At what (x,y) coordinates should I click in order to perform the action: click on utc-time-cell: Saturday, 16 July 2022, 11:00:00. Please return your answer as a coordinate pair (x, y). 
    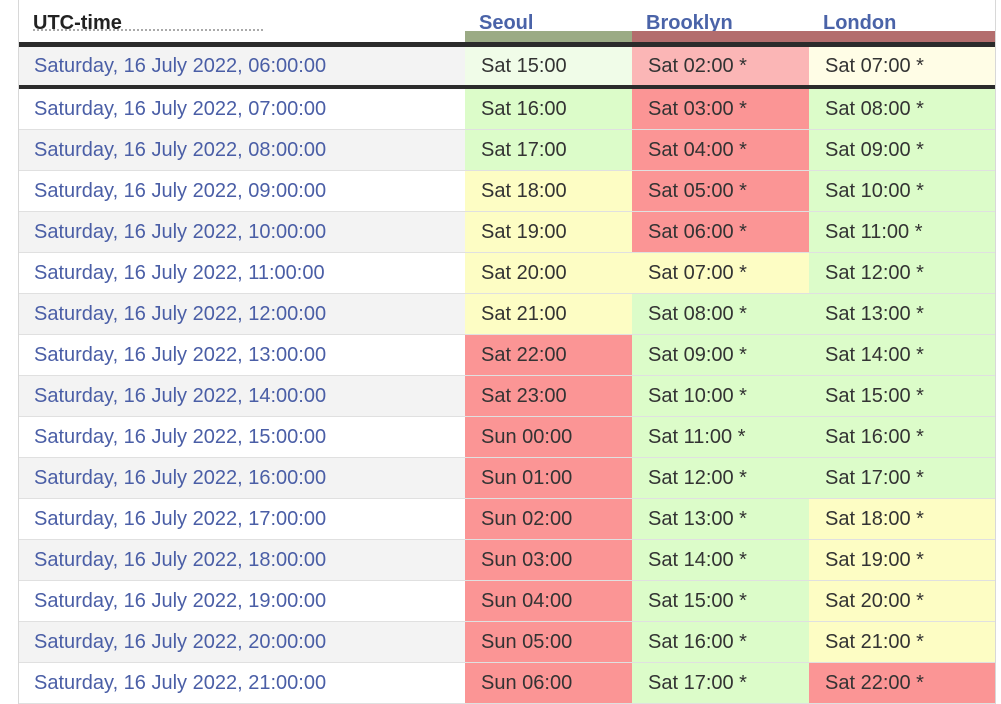
    Looking at the image, I should click on (242, 273).